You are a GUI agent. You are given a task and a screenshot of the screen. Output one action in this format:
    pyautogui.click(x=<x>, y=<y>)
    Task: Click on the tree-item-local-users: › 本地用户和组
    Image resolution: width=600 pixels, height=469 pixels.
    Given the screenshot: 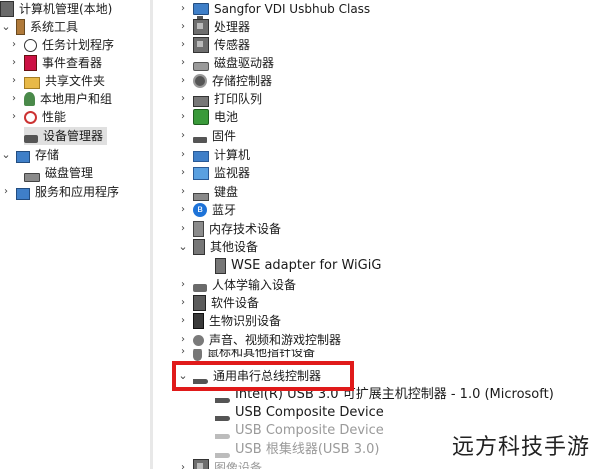 What is the action you would take?
    pyautogui.click(x=60, y=99)
    